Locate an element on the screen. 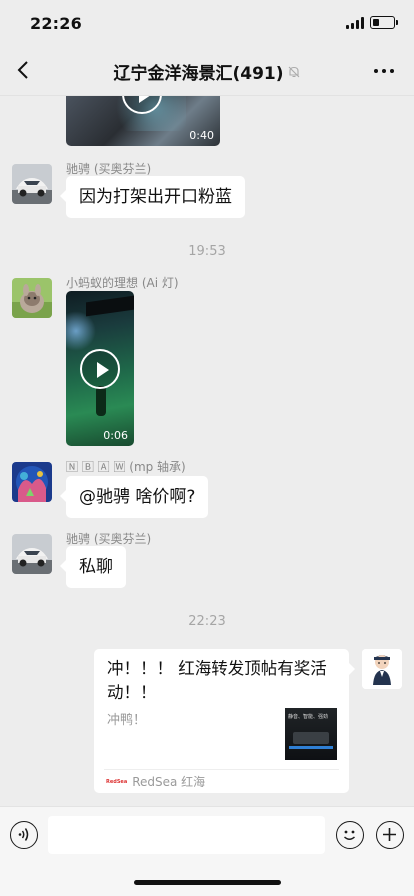 The width and height of the screenshot is (414, 896). video-message: 0:06 is located at coordinates (100, 368).